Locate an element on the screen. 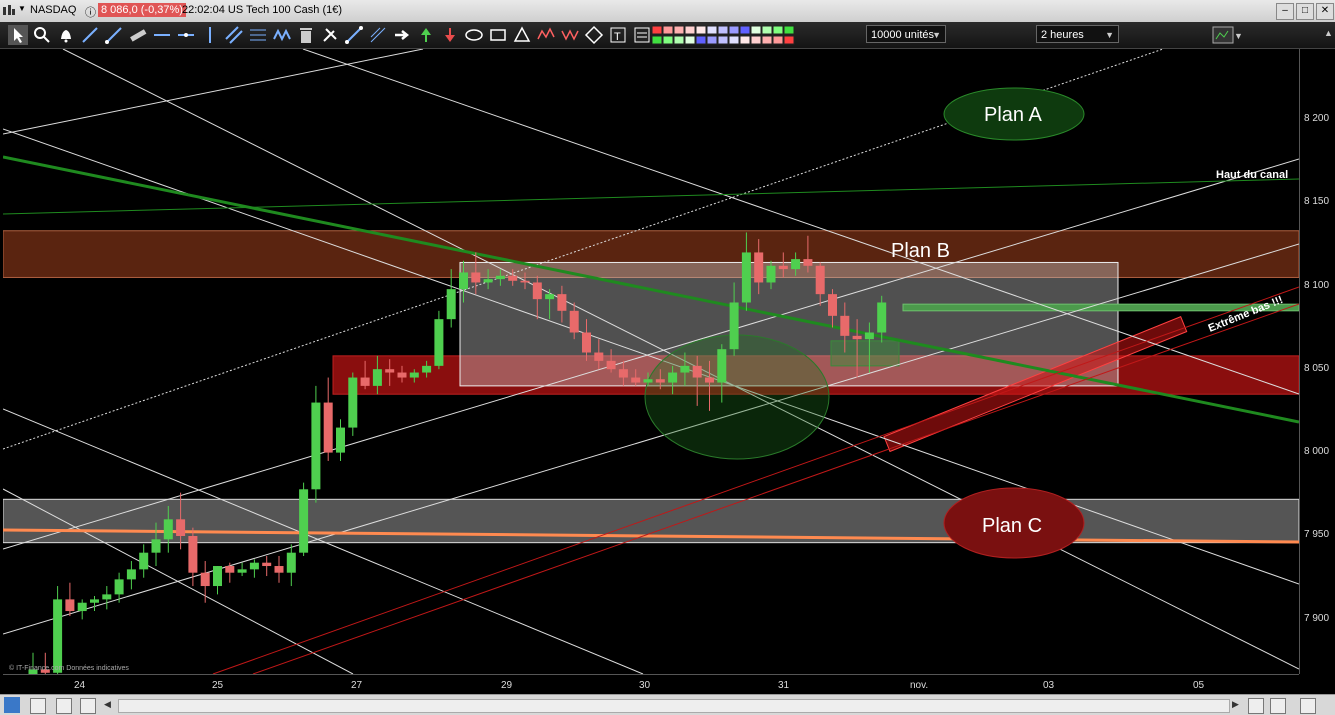 The height and width of the screenshot is (715, 1335). time-axis: 24 25 27 29 30 31 nov. 03 05 is located at coordinates (651, 684).